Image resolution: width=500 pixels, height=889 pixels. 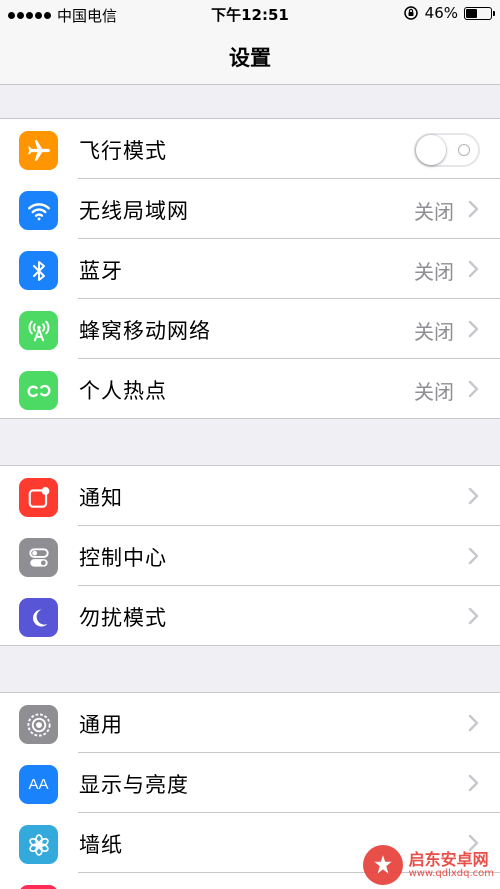 What do you see at coordinates (250, 783) in the screenshot?
I see `settings-row-display-brightness: AA 显示与亮度` at bounding box center [250, 783].